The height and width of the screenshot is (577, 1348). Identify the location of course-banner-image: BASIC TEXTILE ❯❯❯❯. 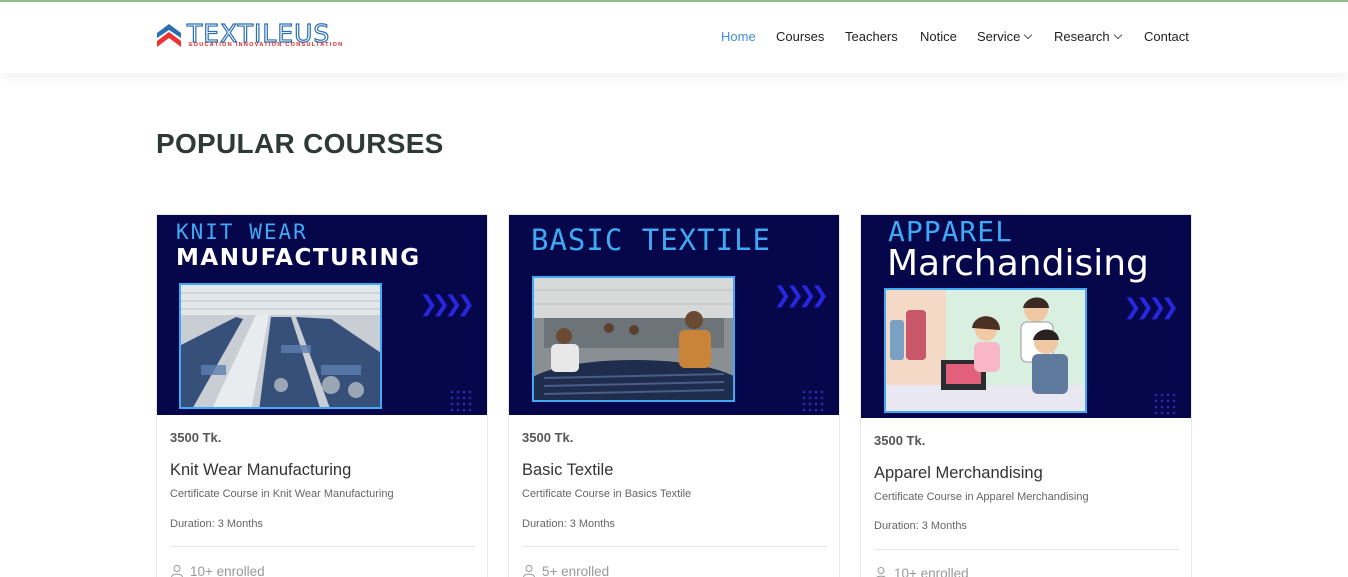
(674, 315).